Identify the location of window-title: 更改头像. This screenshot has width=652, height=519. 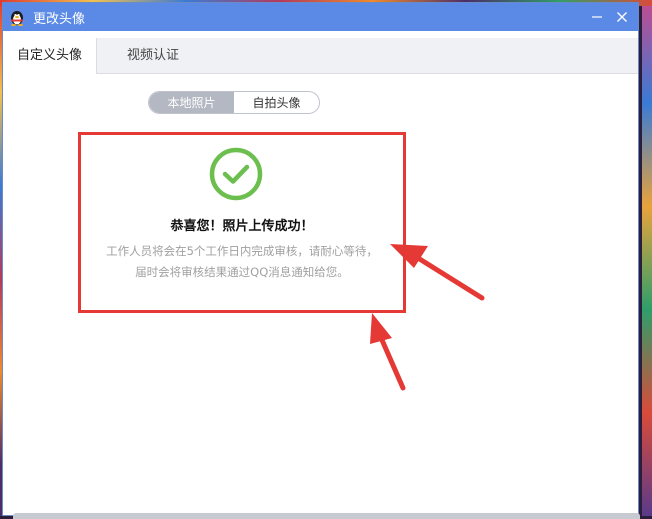
(59, 19).